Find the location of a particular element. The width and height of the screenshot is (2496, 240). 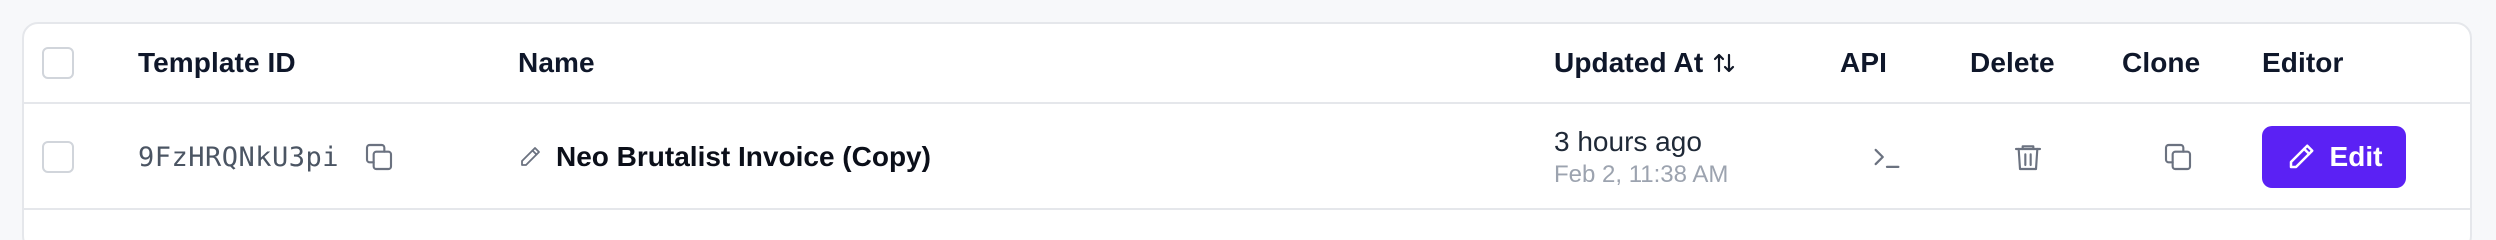

header-delete-cell: Delete is located at coordinates (2012, 63).